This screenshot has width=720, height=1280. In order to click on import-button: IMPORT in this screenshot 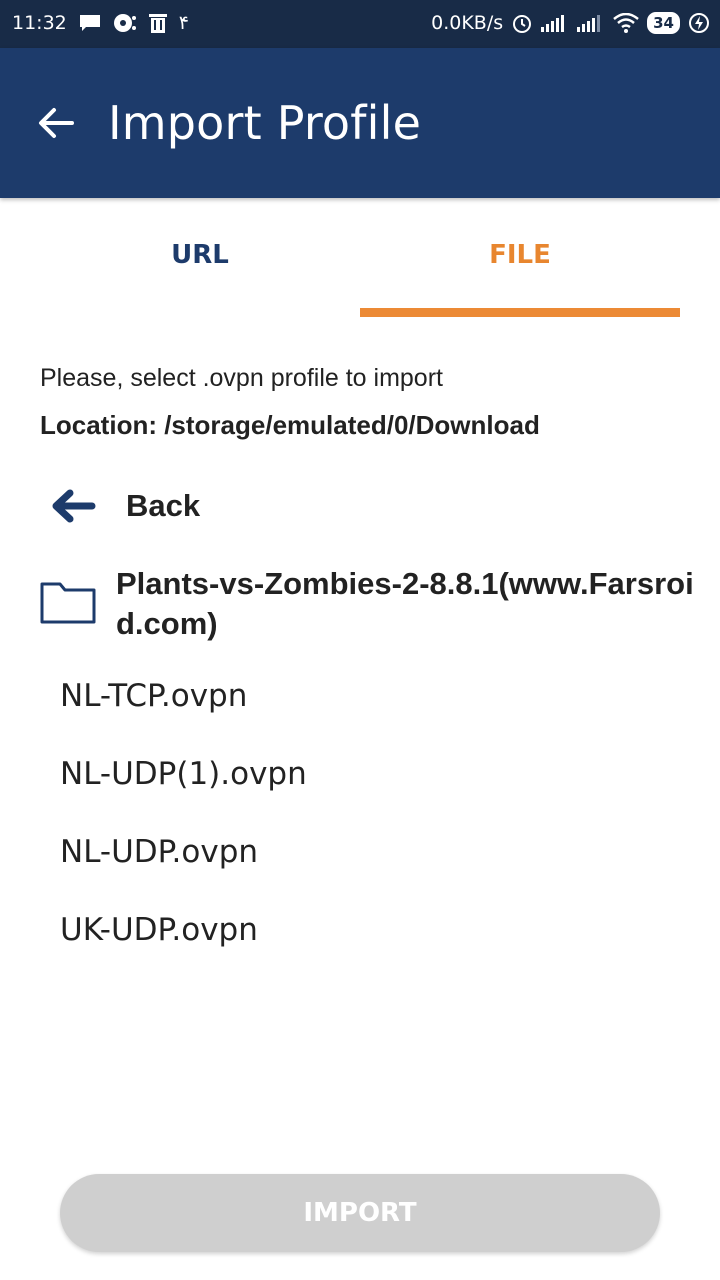, I will do `click(360, 1213)`.